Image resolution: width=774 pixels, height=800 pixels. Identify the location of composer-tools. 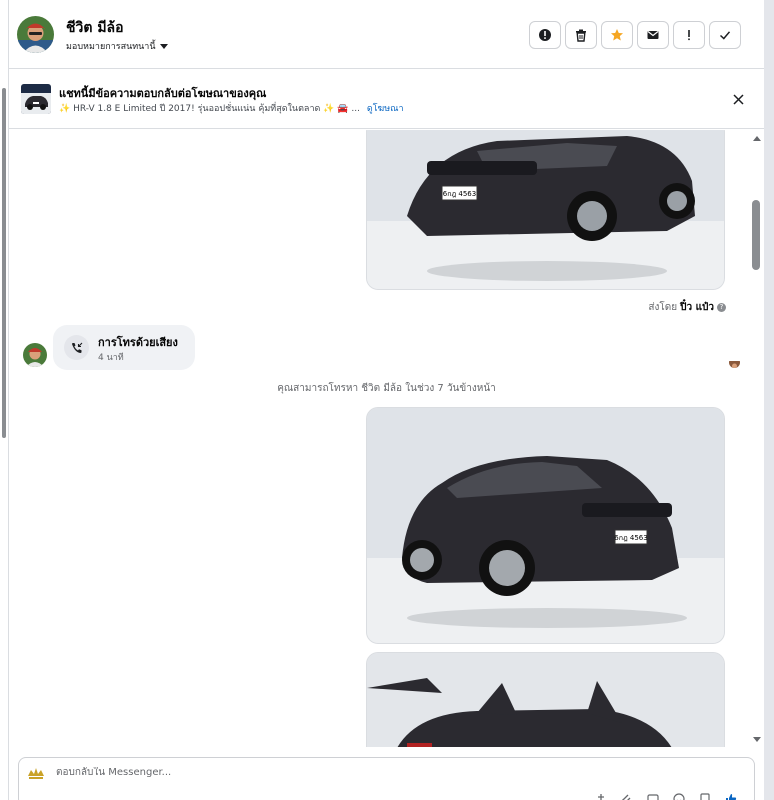
(666, 796).